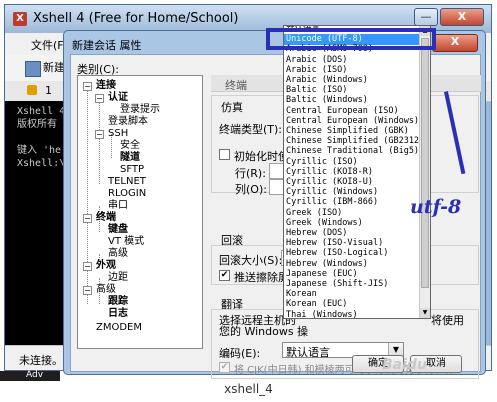  What do you see at coordinates (128, 122) in the screenshot?
I see `tree-item-login-script: 登录脚本` at bounding box center [128, 122].